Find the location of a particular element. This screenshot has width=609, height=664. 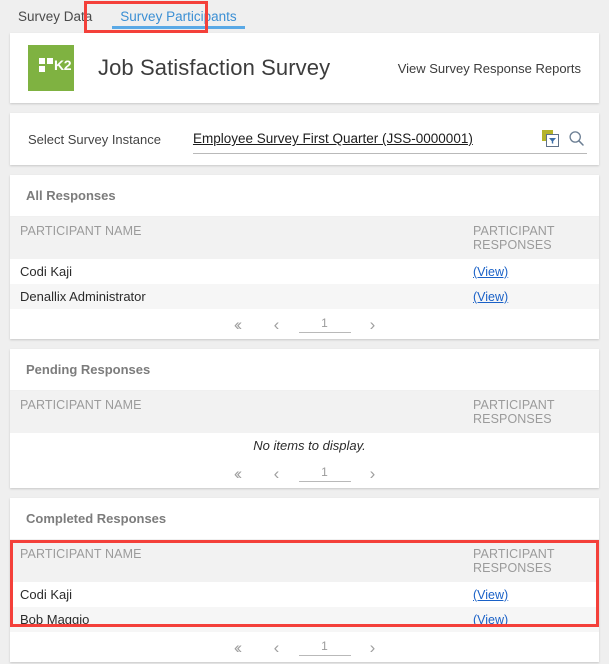

pager-all-responses: ‹‹ ‹ 1 › is located at coordinates (304, 324).